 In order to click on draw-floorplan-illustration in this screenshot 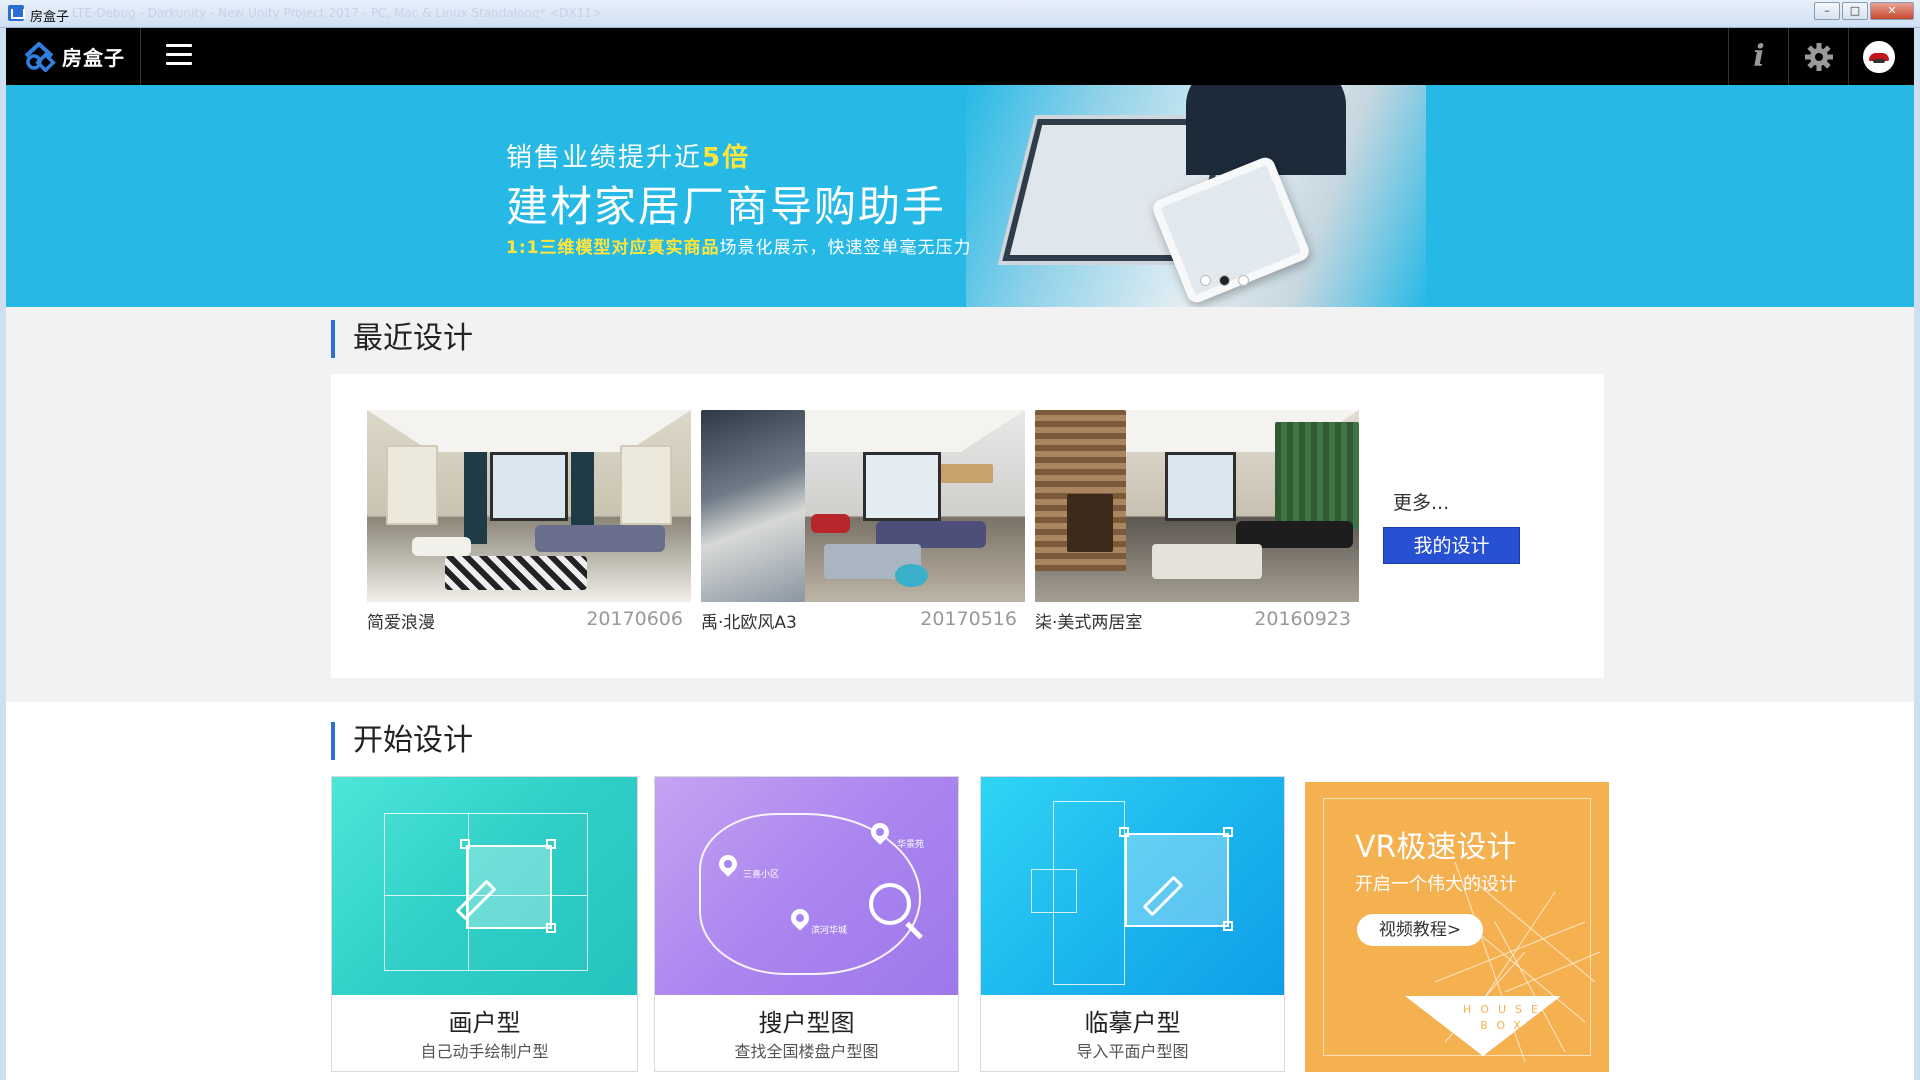, I will do `click(484, 886)`.